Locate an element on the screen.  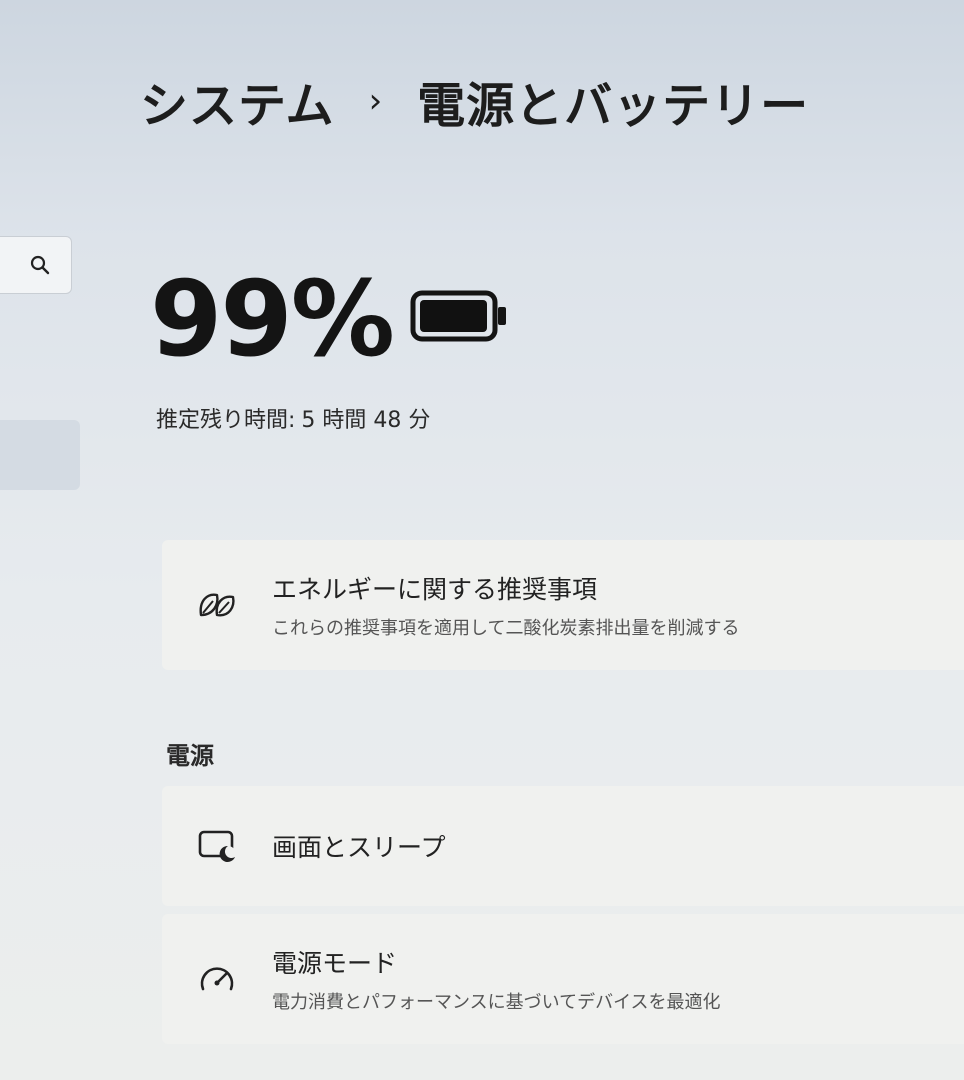
battery-fill is located at coordinates (453, 316).